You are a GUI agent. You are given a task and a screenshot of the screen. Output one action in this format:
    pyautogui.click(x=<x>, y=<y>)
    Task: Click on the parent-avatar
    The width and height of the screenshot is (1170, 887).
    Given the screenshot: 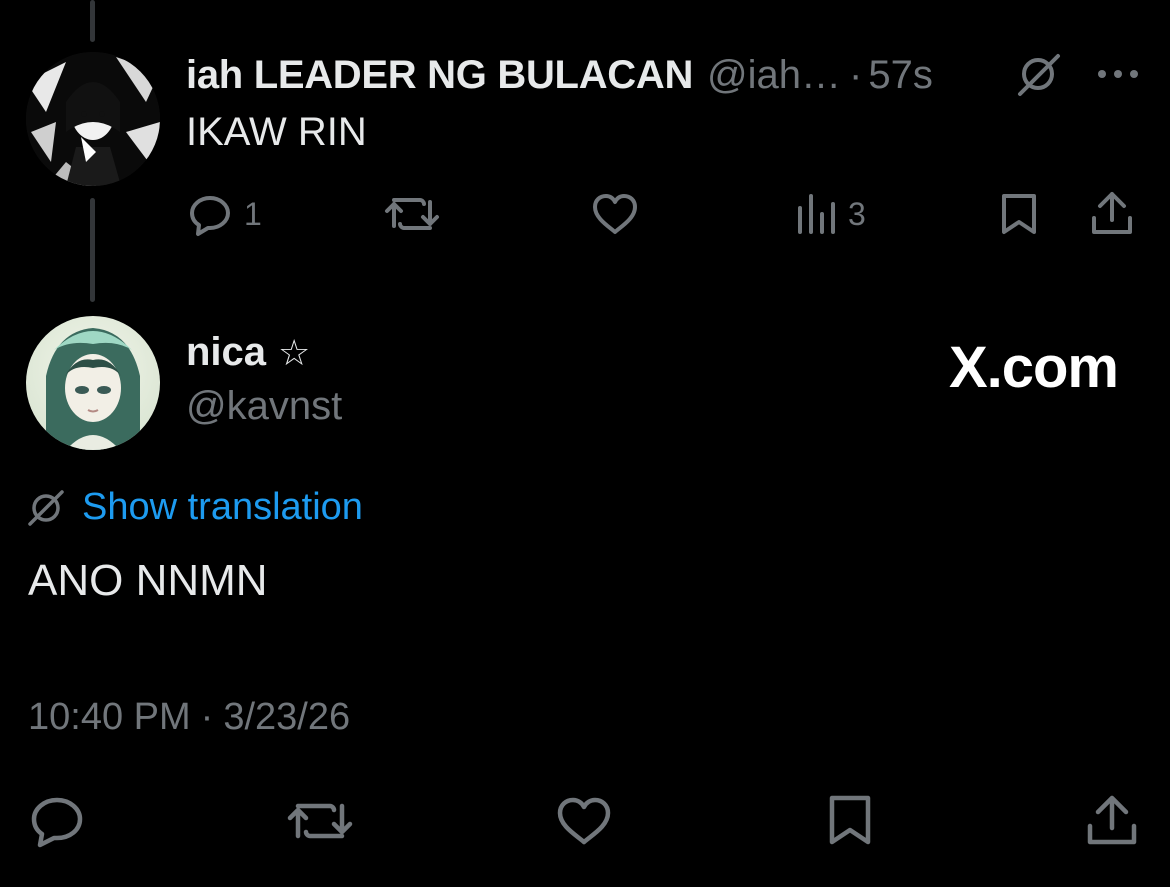 What is the action you would take?
    pyautogui.click(x=93, y=119)
    